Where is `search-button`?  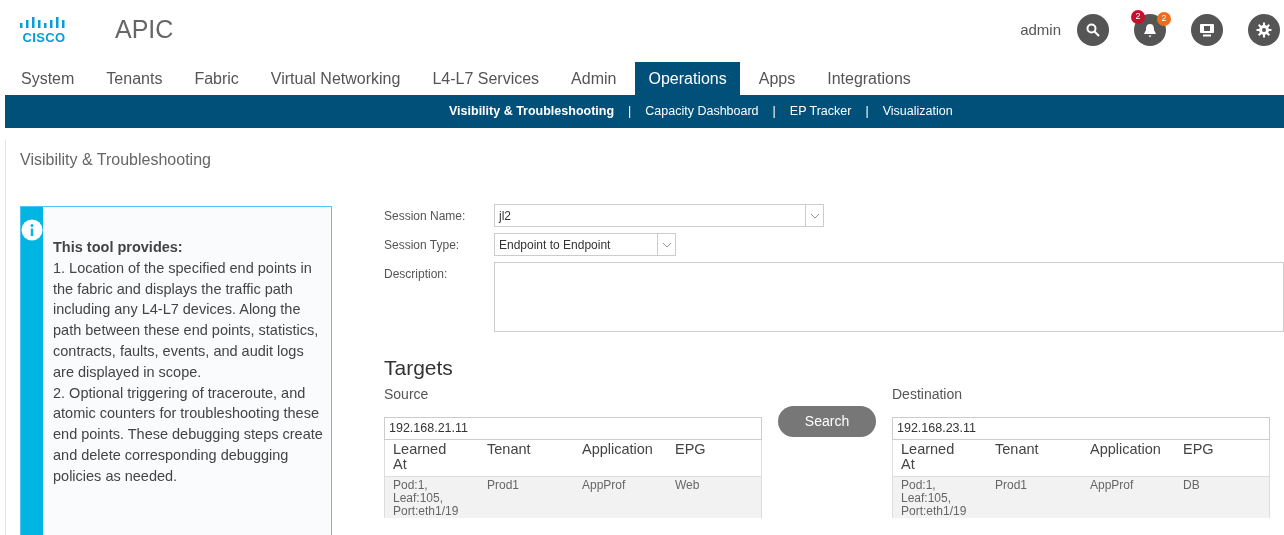
search-button is located at coordinates (1093, 30).